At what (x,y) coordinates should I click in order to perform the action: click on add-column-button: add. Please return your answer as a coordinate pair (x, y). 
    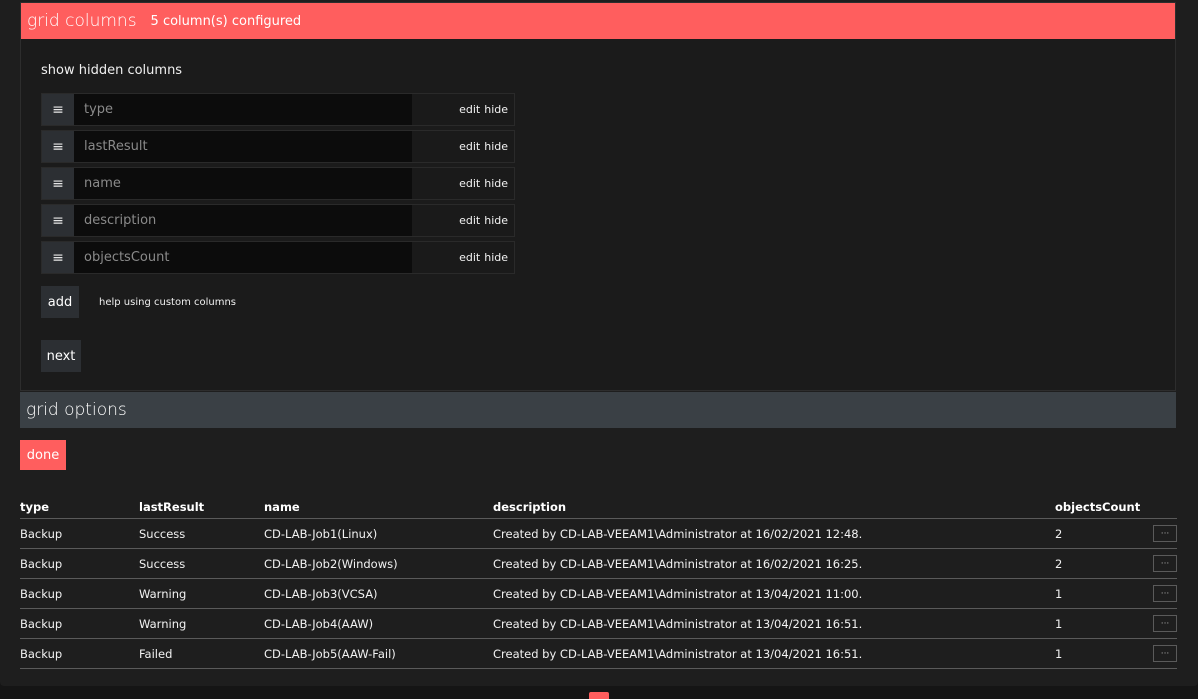
    Looking at the image, I should click on (60, 302).